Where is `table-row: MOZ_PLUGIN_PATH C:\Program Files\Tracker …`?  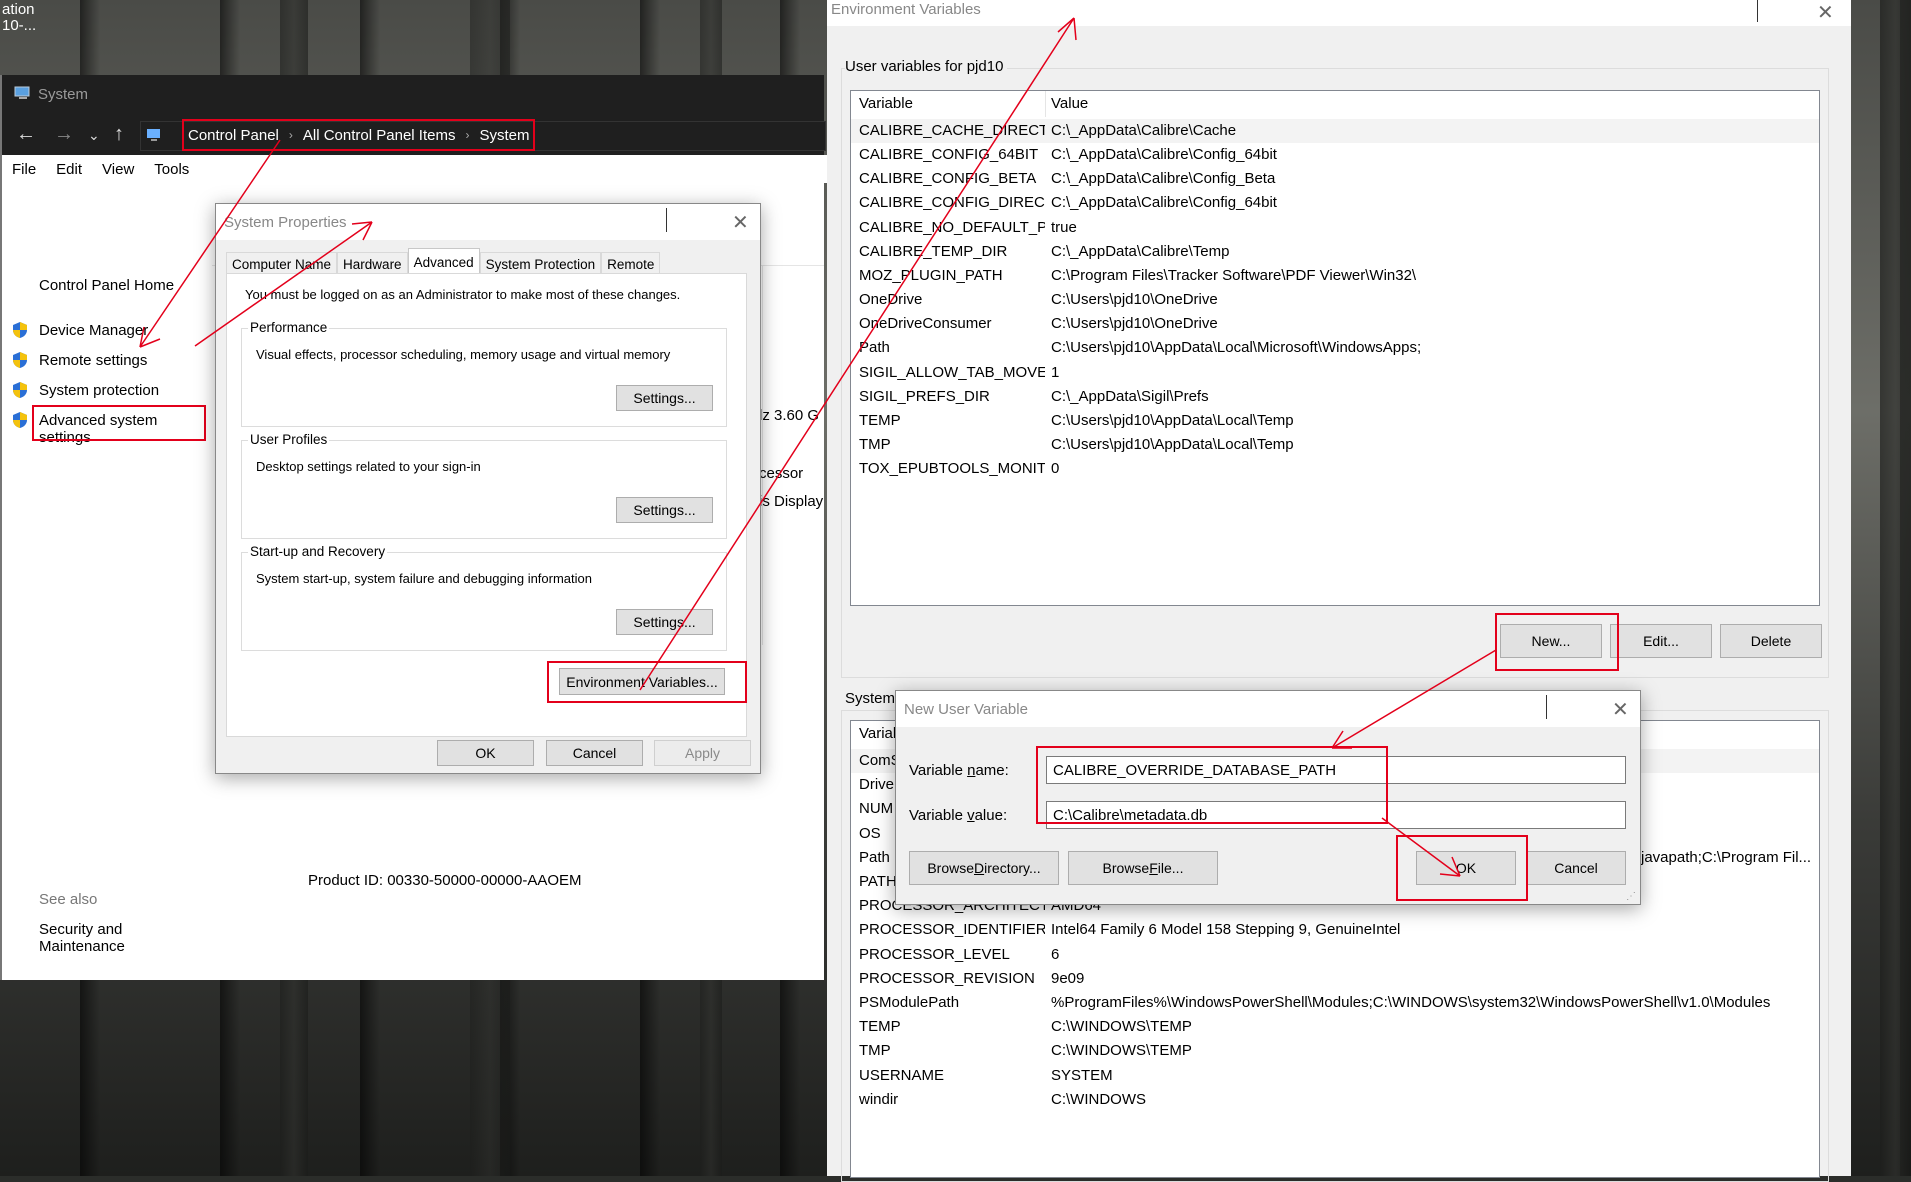
table-row: MOZ_PLUGIN_PATH C:\Program Files\Tracker … is located at coordinates (1335, 276).